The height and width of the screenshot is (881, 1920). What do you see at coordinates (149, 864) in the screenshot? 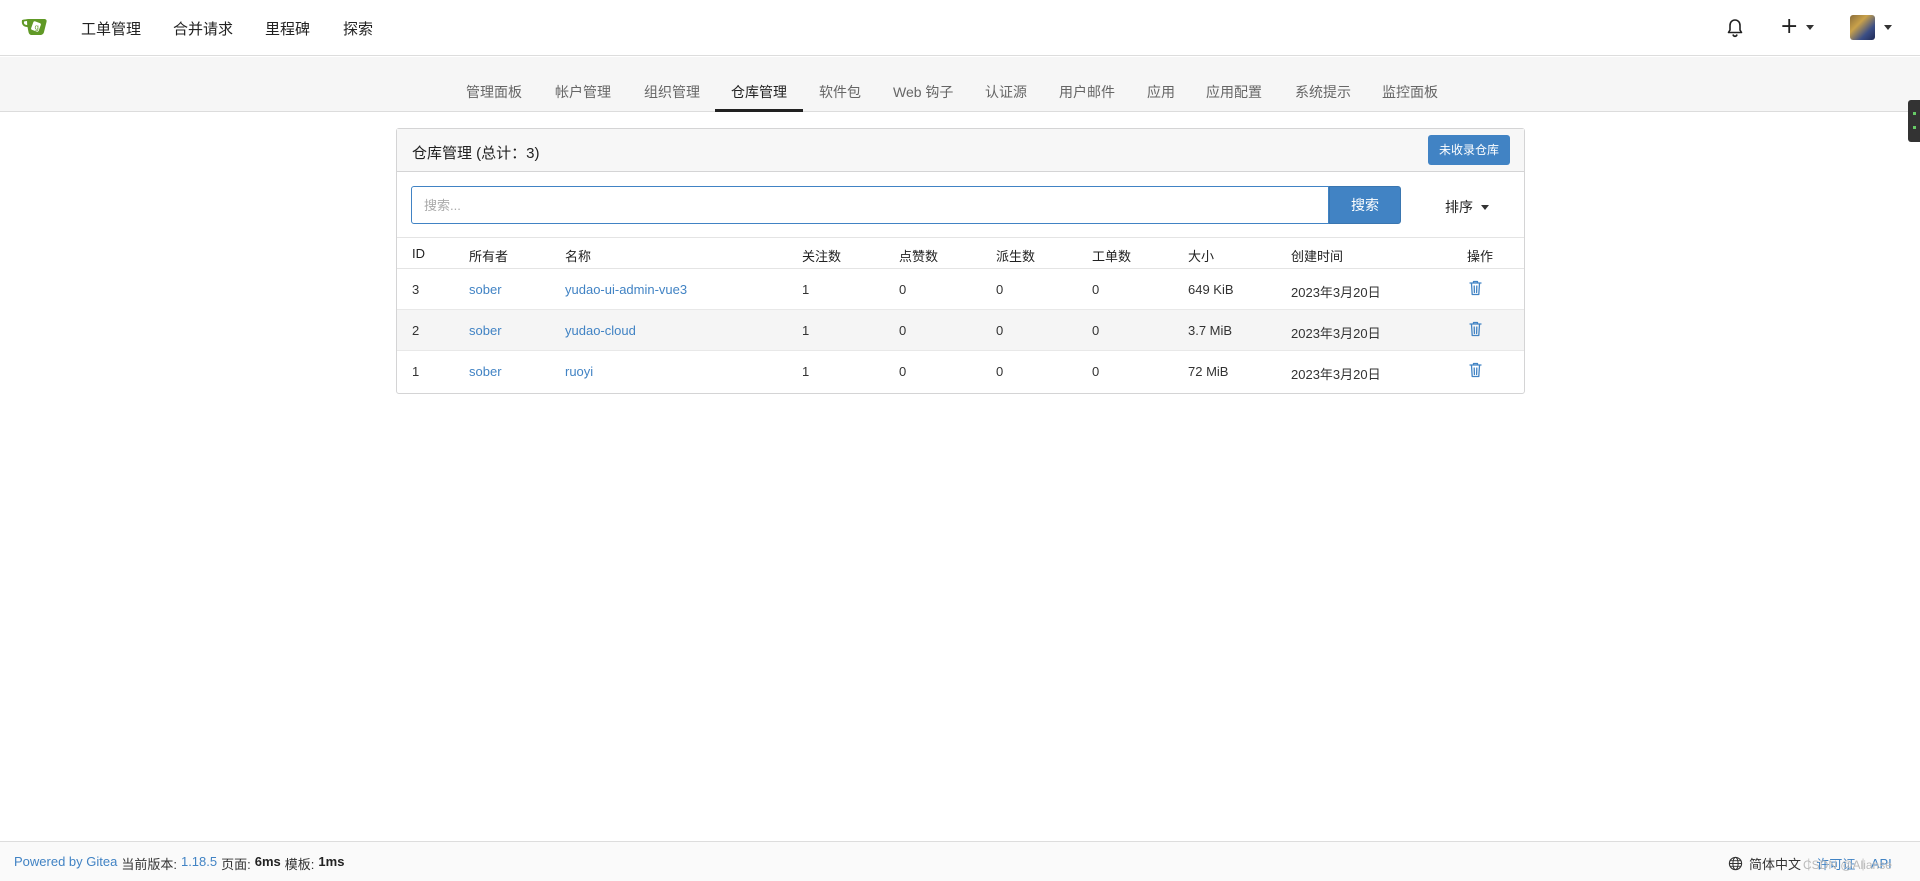
I see `version-label: 当前版本:` at bounding box center [149, 864].